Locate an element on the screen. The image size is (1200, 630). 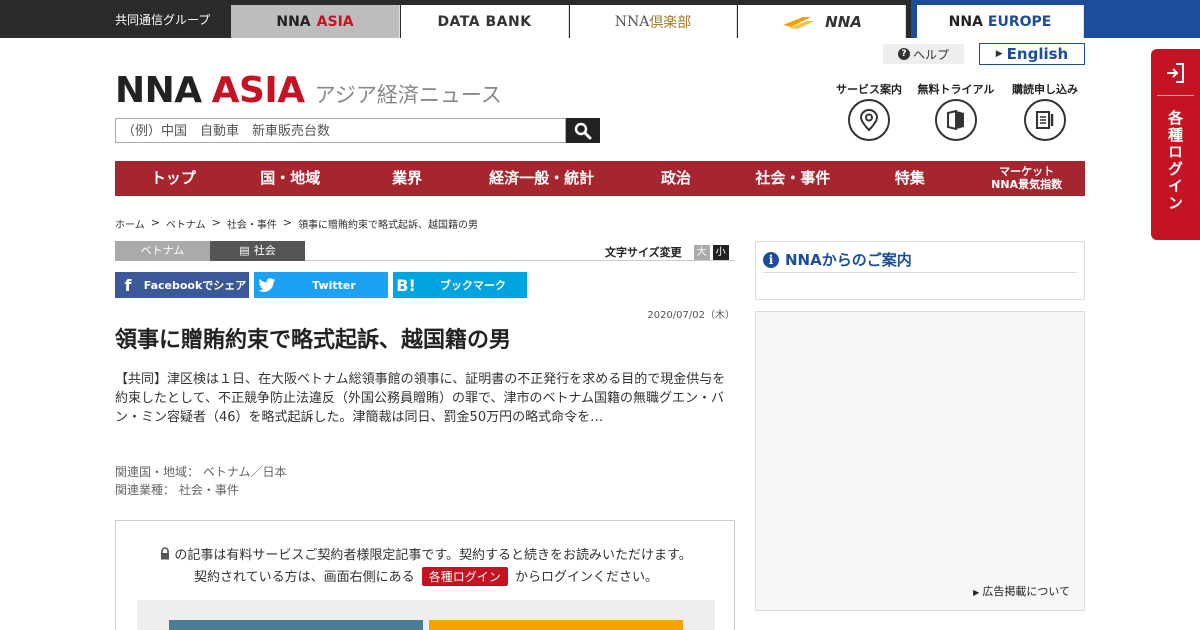
related-industry-label: 関連業種： is located at coordinates (145, 490).